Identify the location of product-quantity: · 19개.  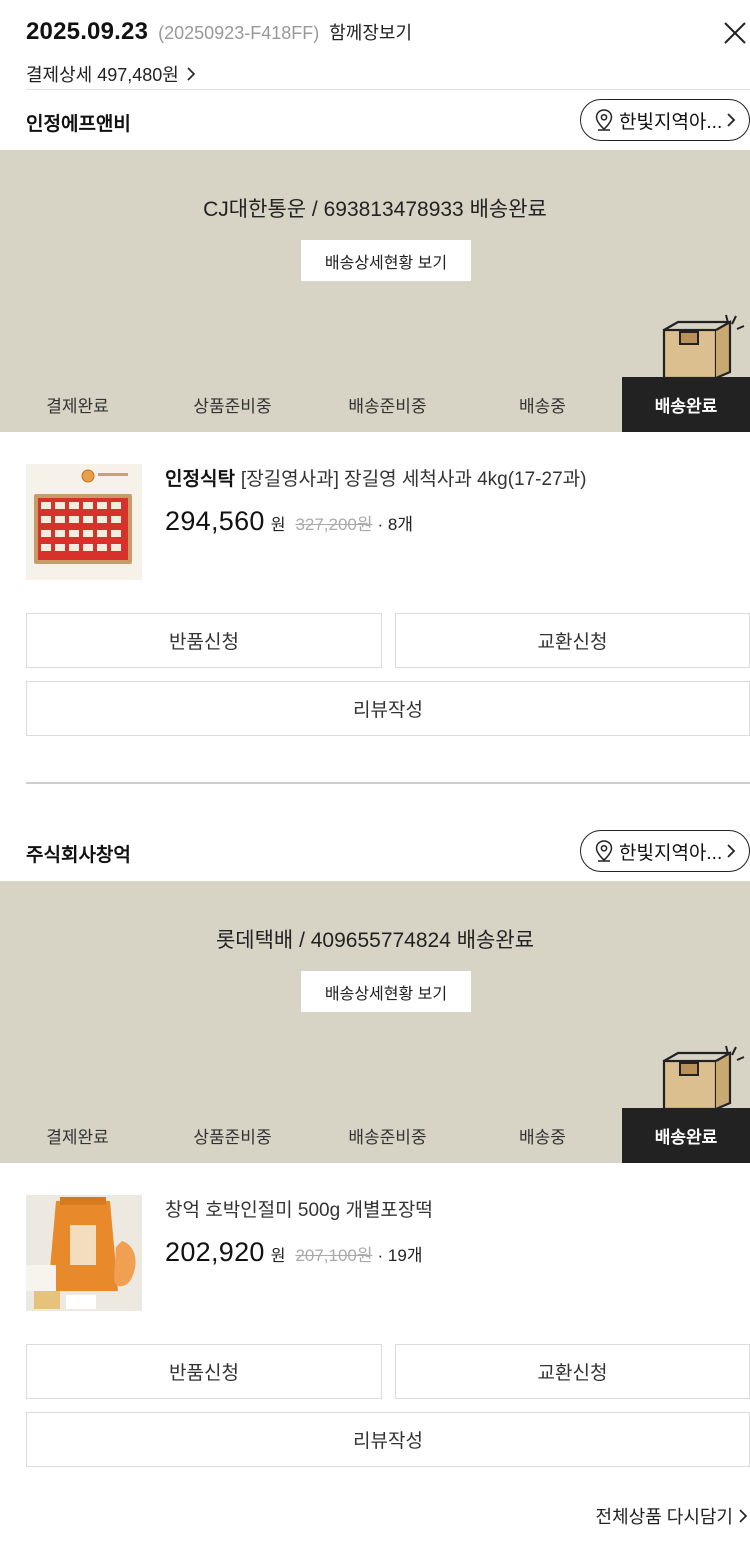
(400, 1255).